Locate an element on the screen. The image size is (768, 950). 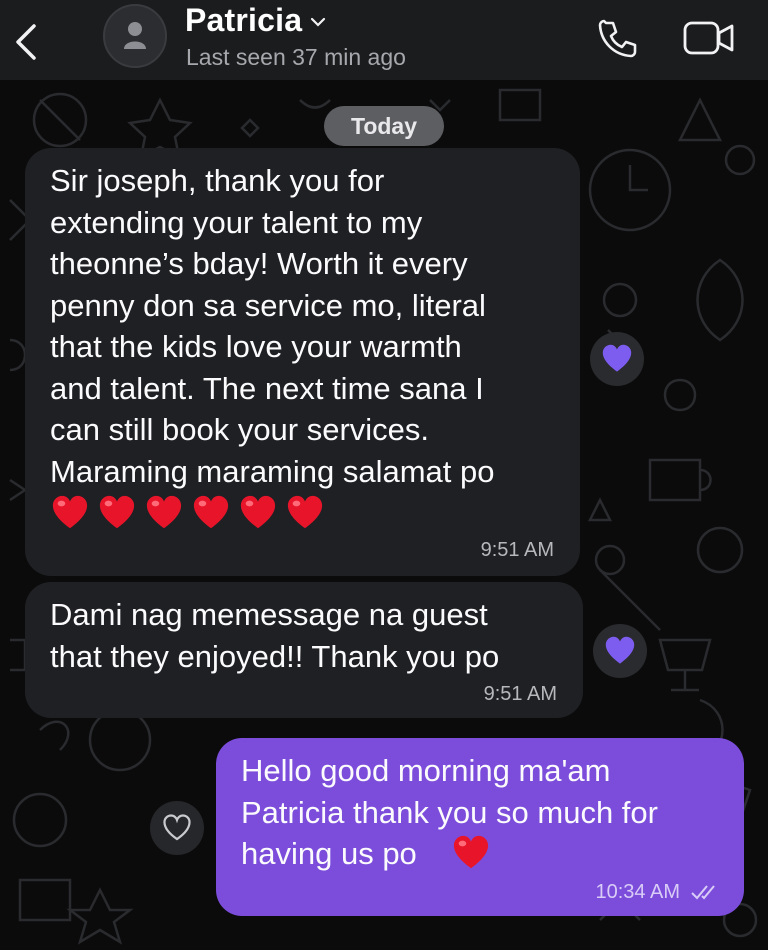
avatar-person-icon is located at coordinates (135, 35).